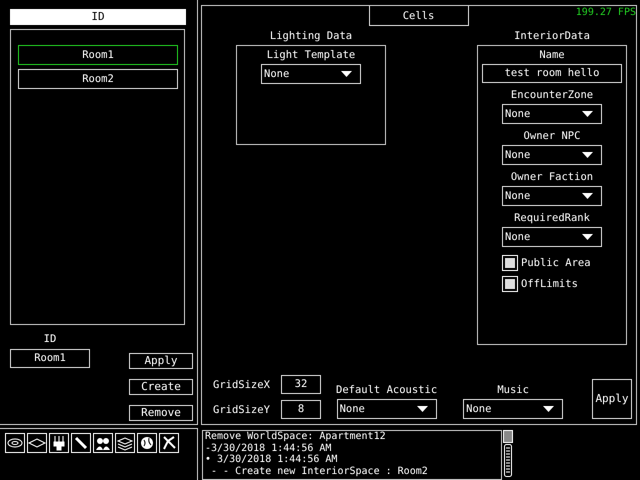  Describe the element at coordinates (103, 443) in the screenshot. I see `people-icon` at that location.